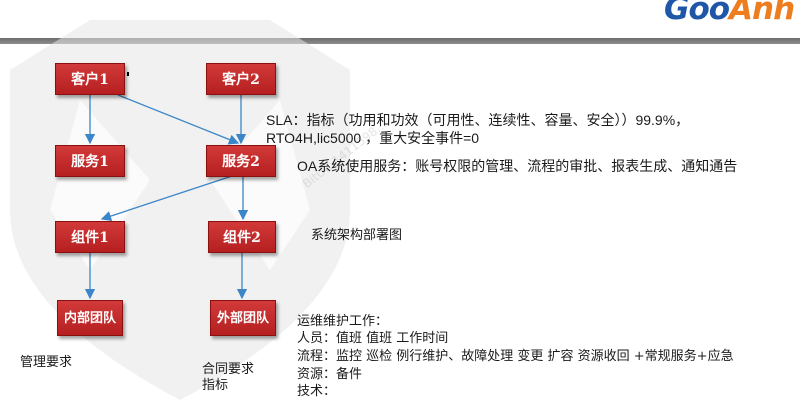 This screenshot has width=800, height=410. What do you see at coordinates (317, 391) in the screenshot?
I see `ops-technology: 技术：` at bounding box center [317, 391].